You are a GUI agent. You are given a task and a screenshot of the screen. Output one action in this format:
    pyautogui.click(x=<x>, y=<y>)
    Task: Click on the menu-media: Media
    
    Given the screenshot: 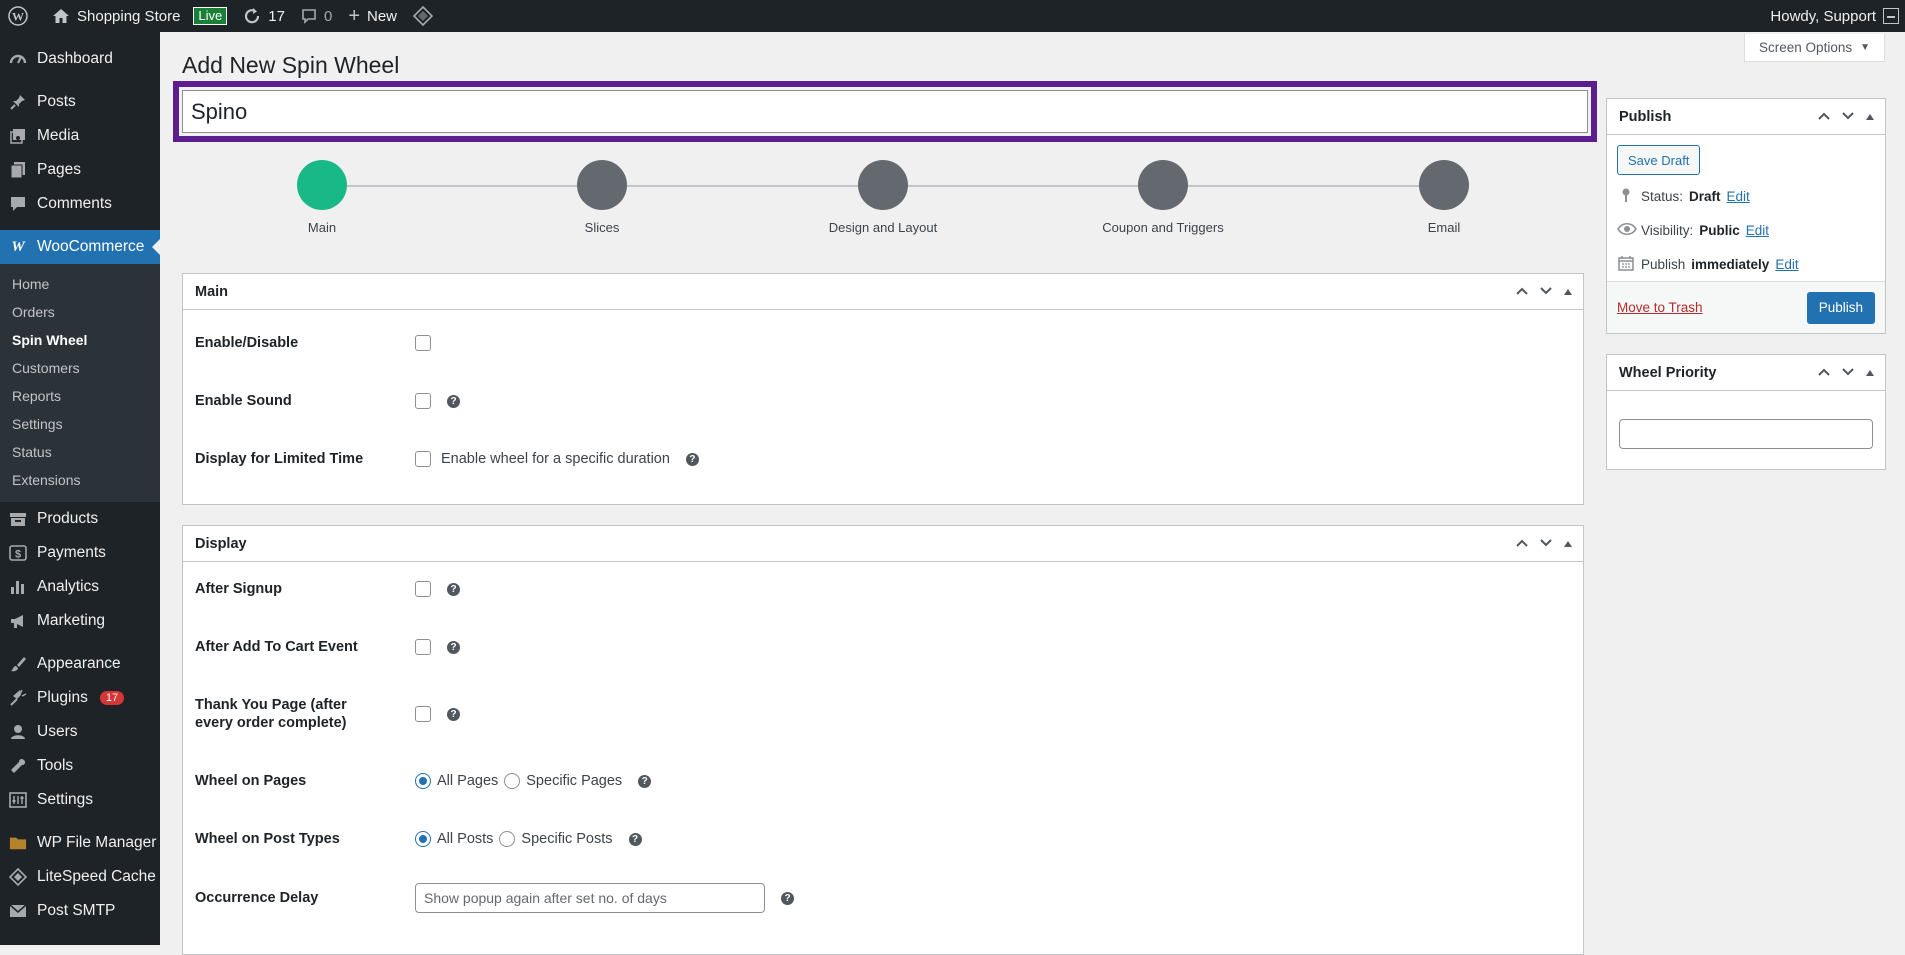 What is the action you would take?
    pyautogui.click(x=80, y=136)
    